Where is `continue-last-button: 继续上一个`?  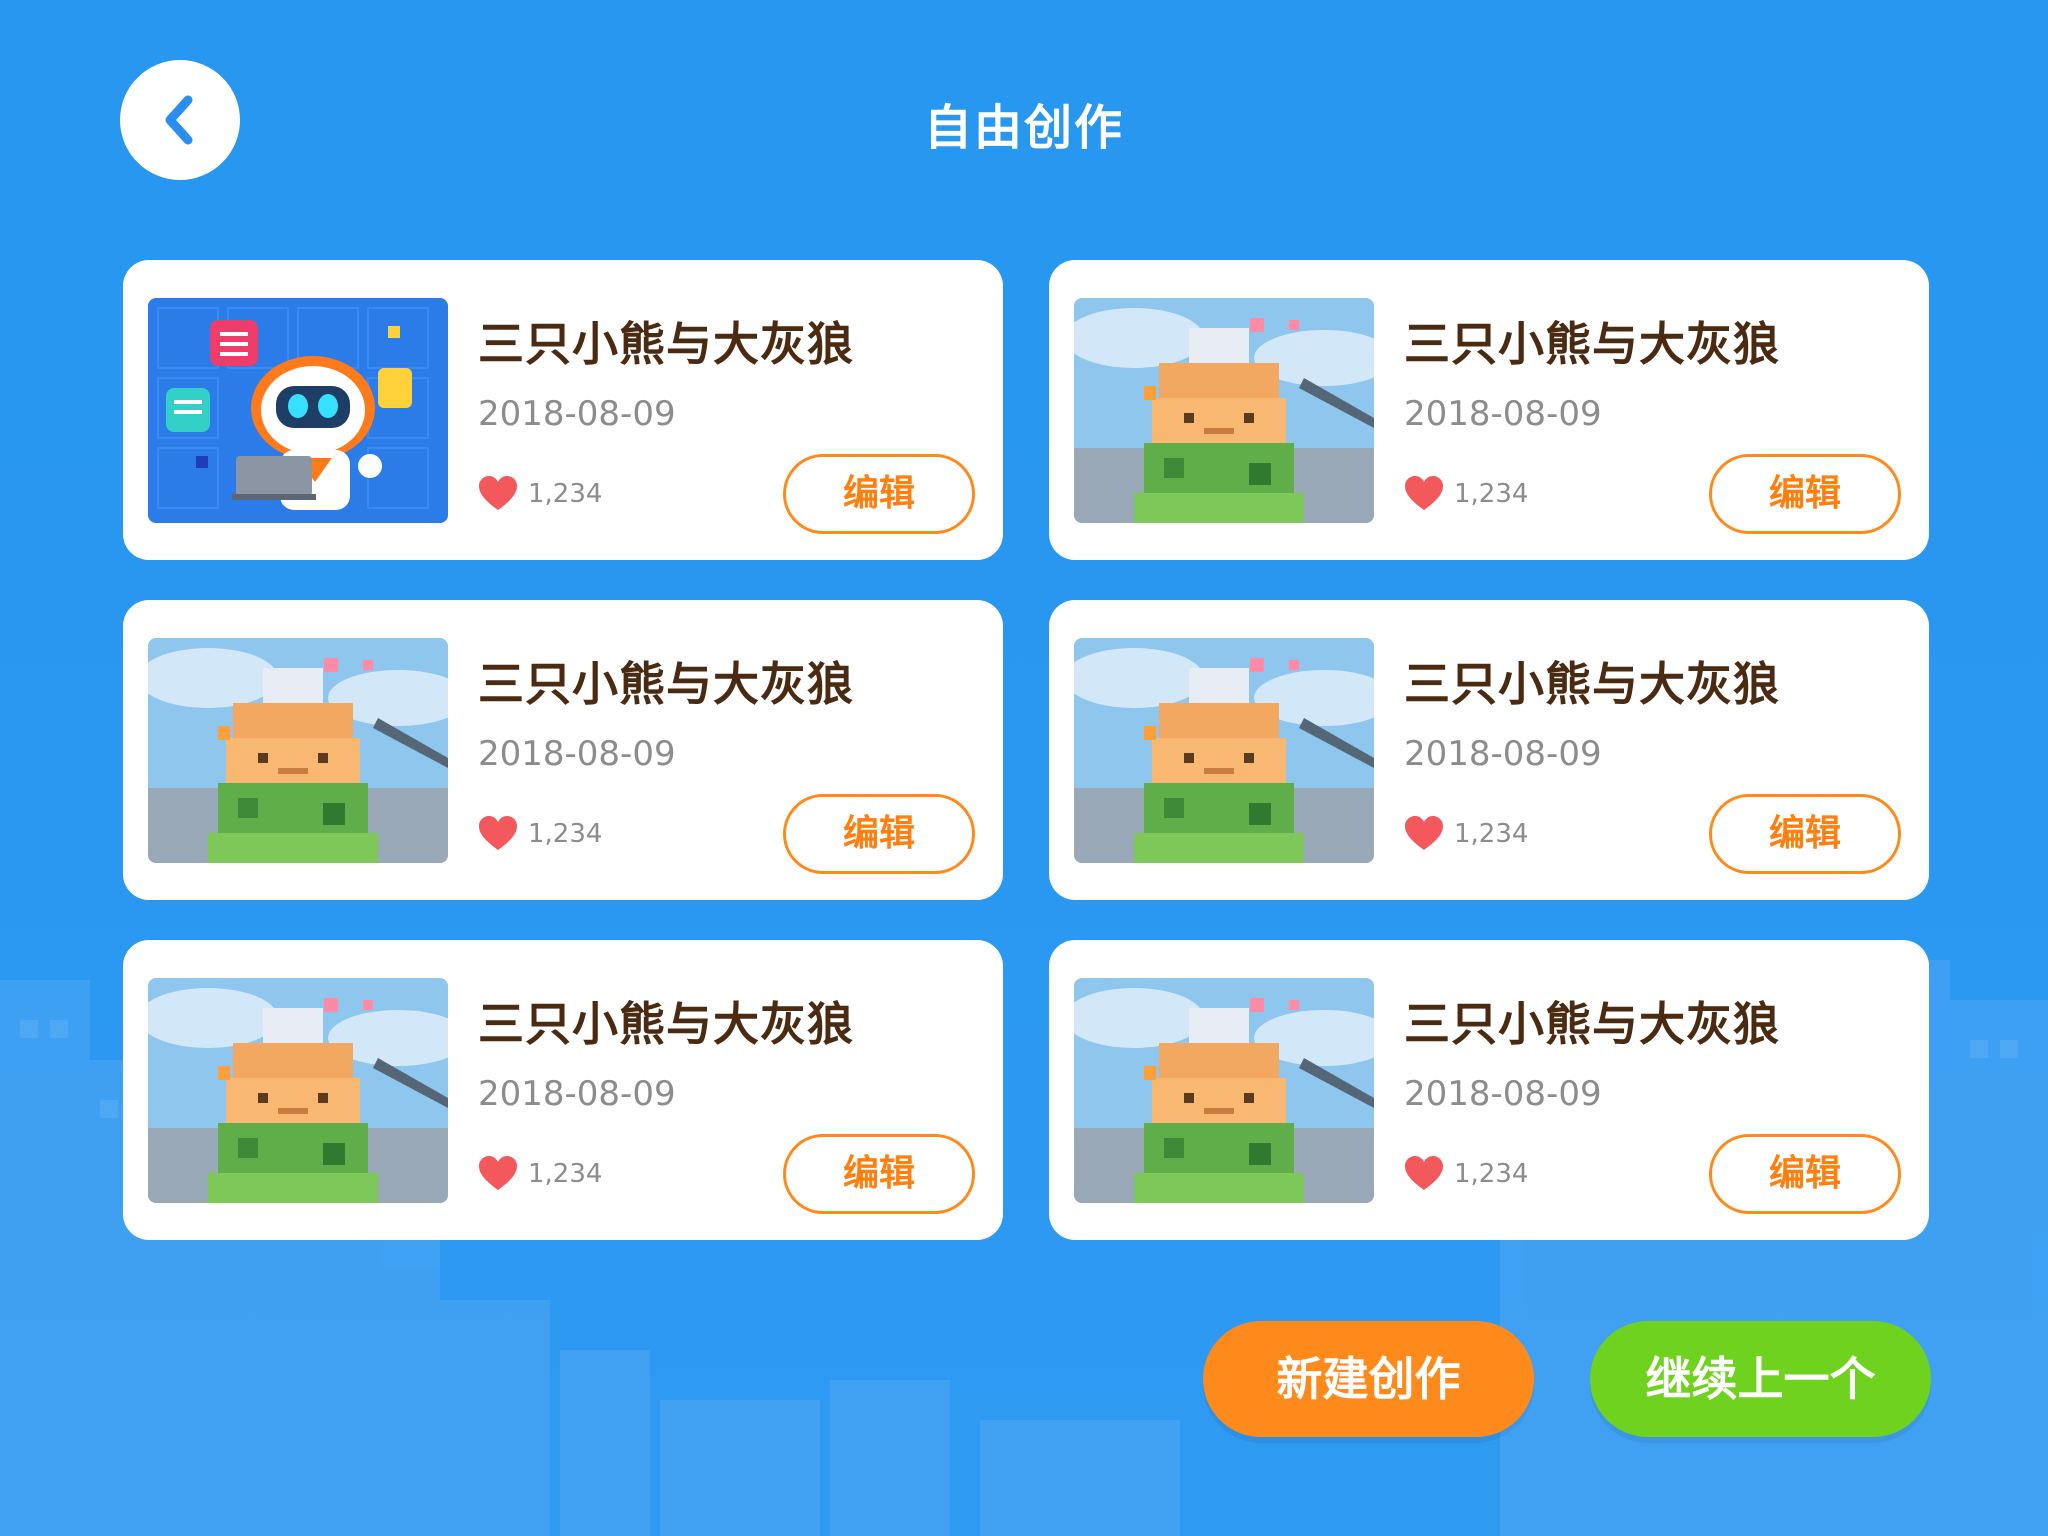 continue-last-button: 继续上一个 is located at coordinates (1760, 1379).